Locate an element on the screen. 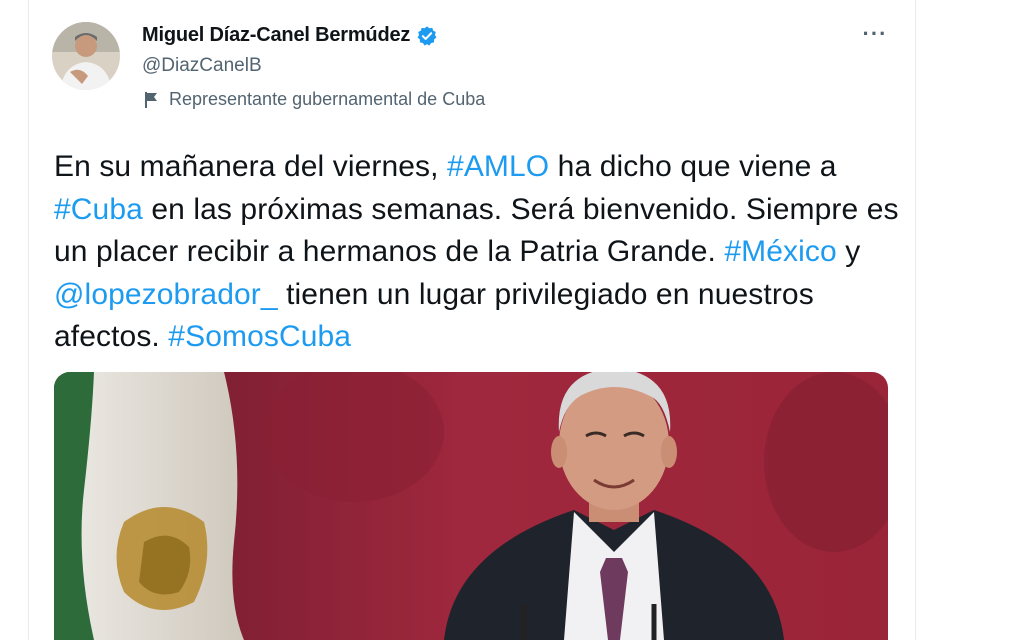 The width and height of the screenshot is (1024, 640). government-label: Representante gubernamental de Cuba is located at coordinates (314, 99).